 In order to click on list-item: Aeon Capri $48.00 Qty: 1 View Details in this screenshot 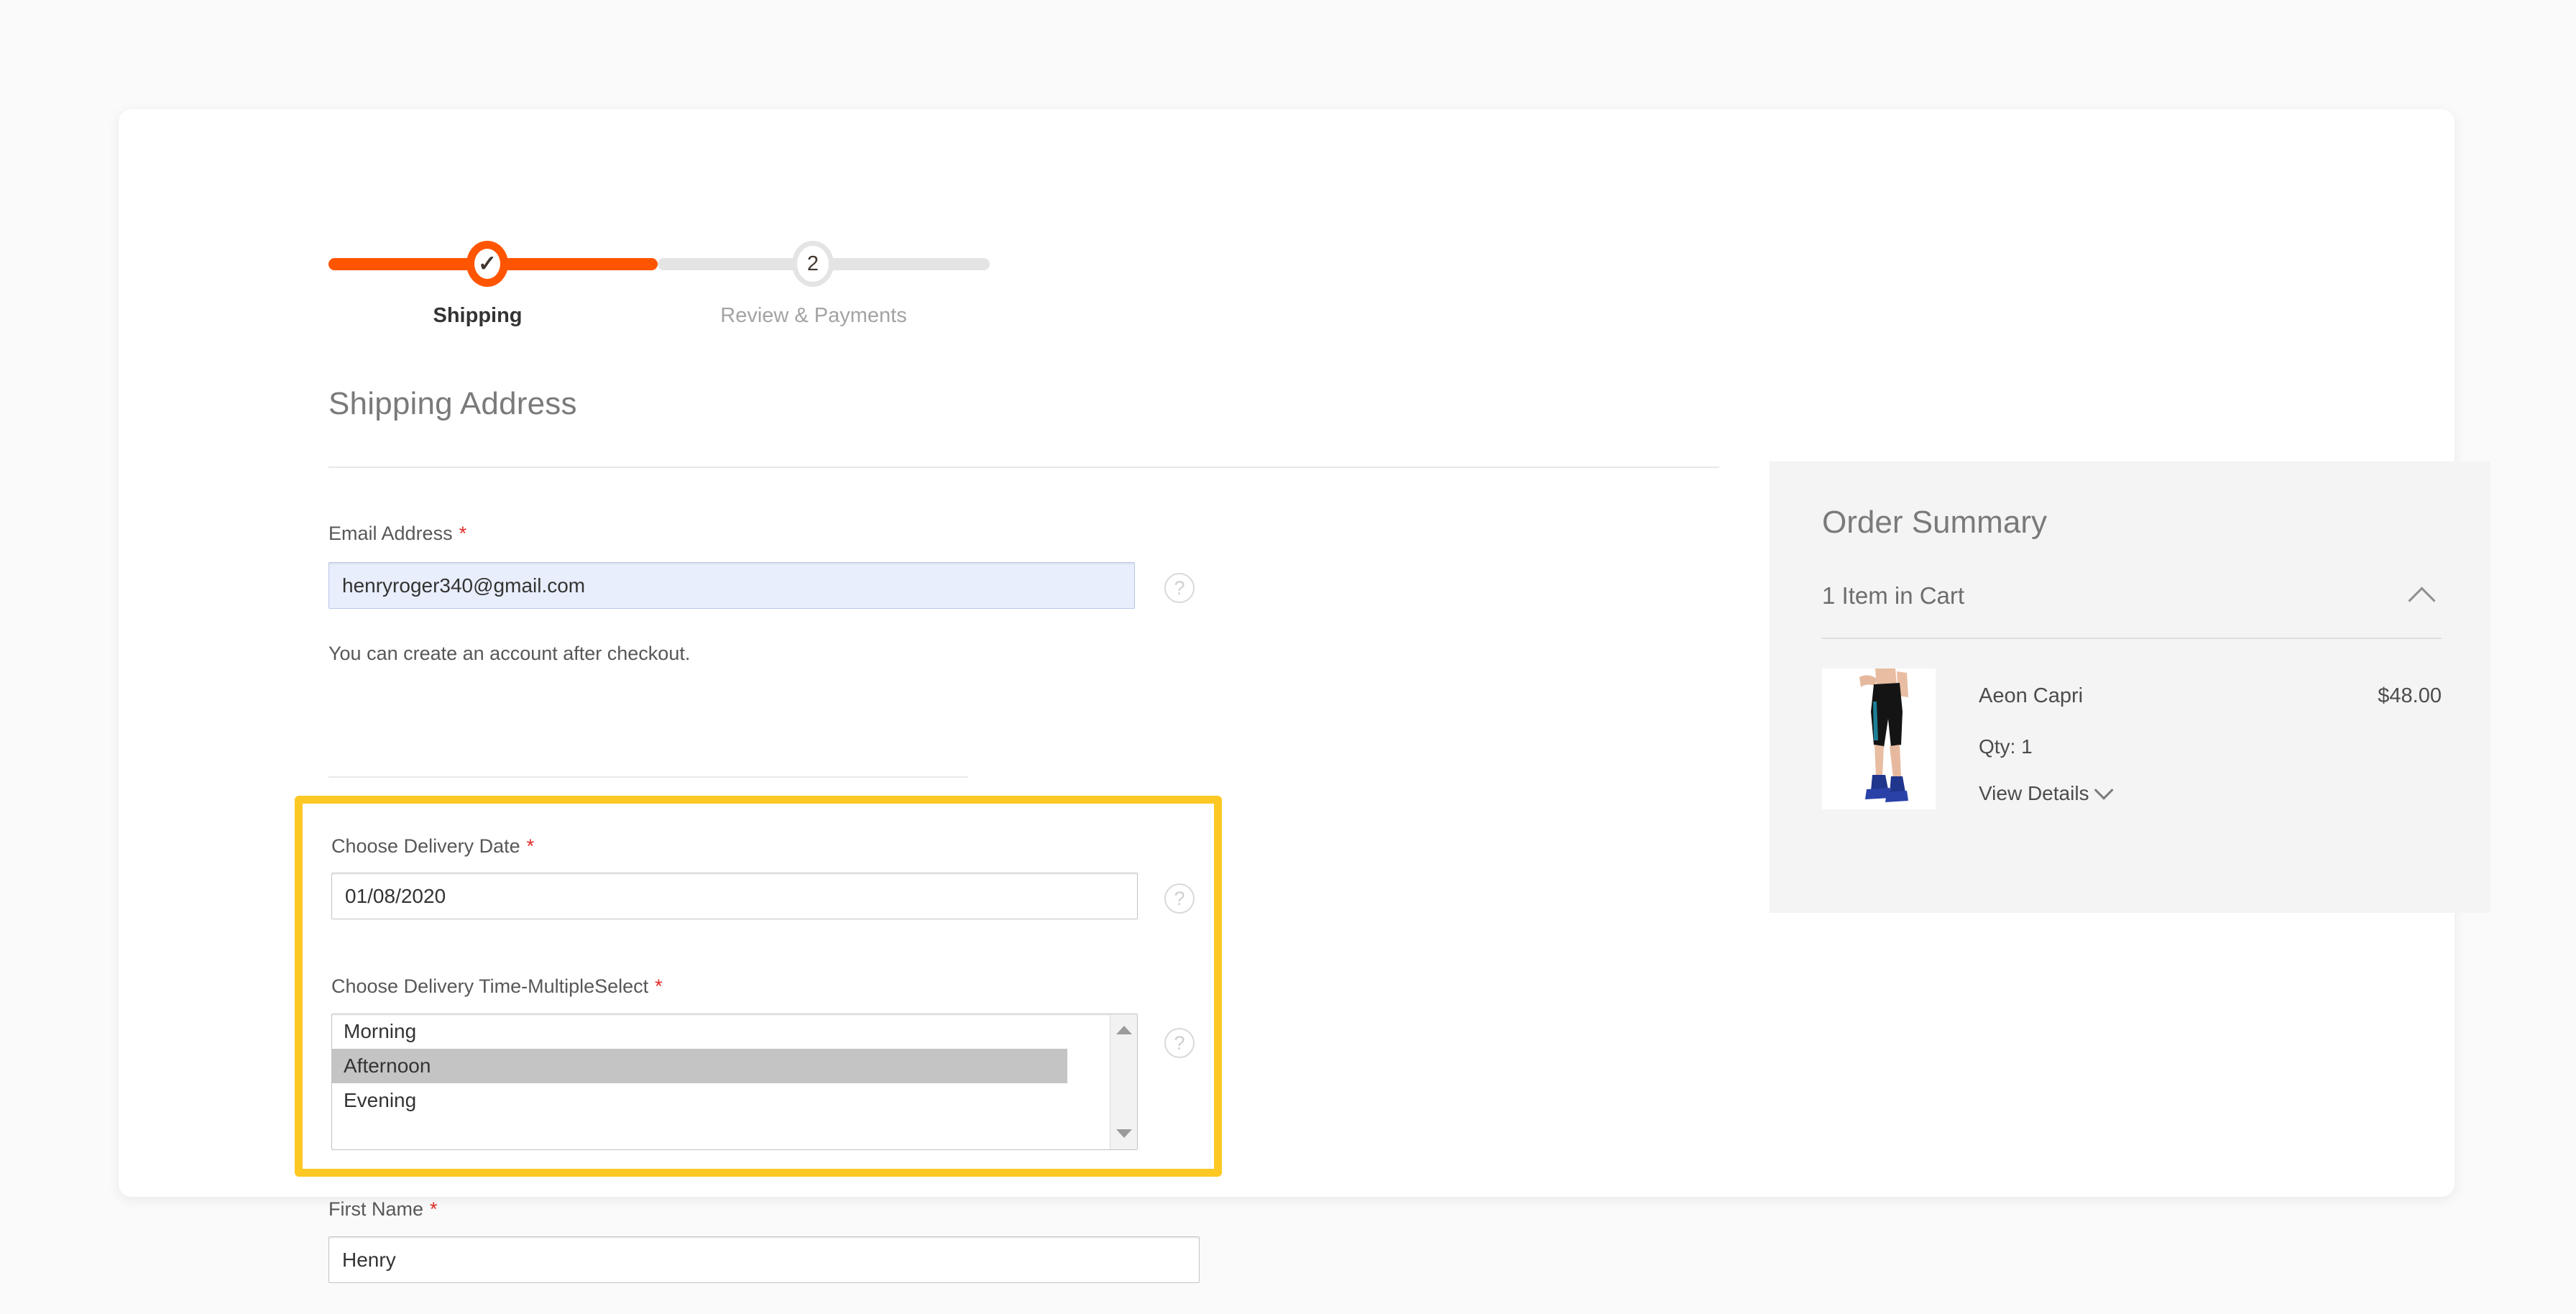, I will do `click(2132, 752)`.